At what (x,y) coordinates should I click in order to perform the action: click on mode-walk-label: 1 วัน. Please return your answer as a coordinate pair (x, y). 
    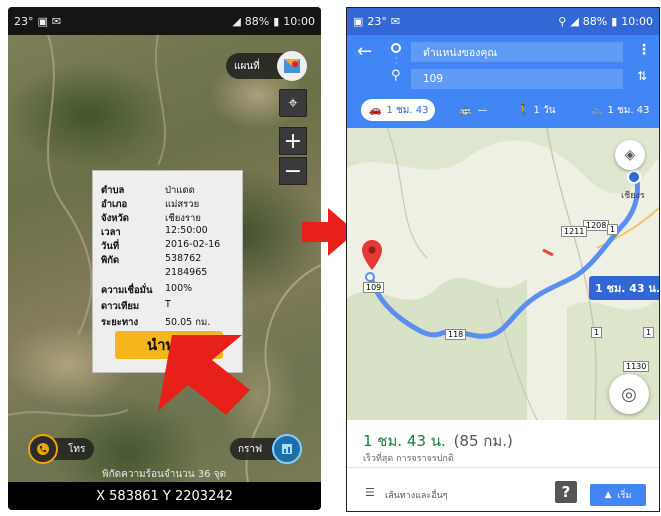
    Looking at the image, I should click on (544, 110).